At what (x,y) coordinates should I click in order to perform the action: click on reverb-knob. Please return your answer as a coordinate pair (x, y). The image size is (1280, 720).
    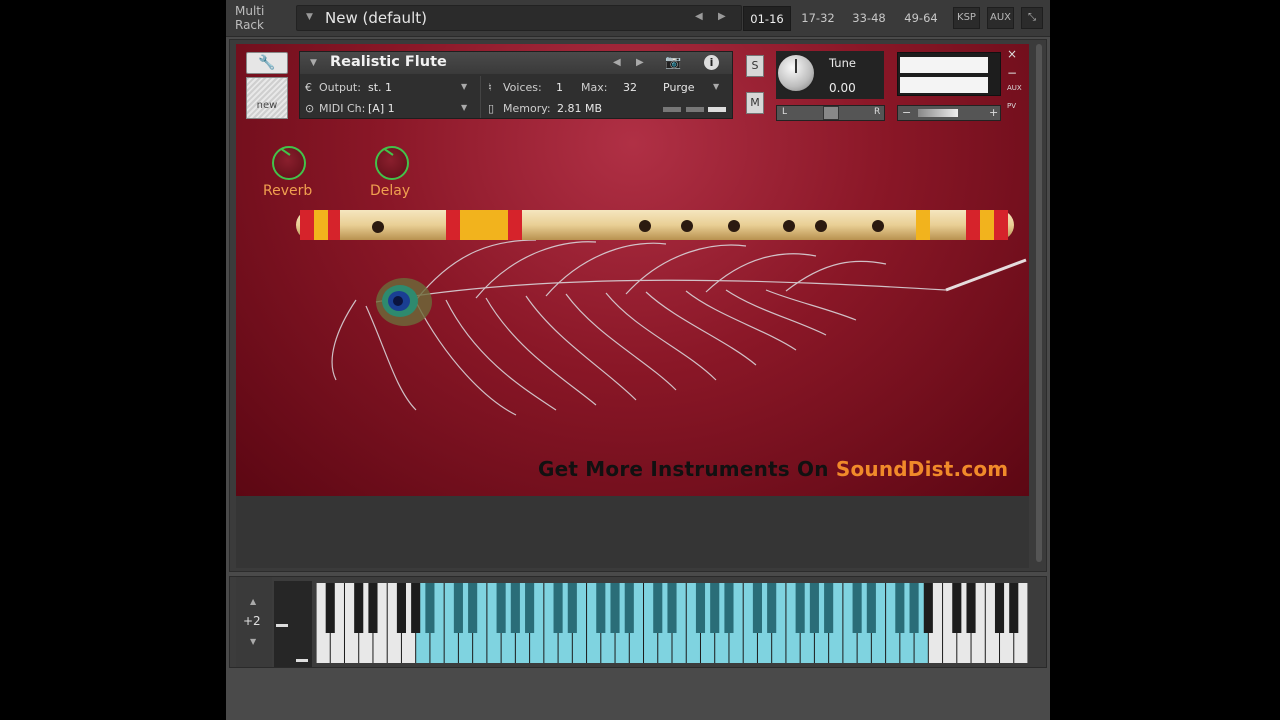
    Looking at the image, I should click on (289, 163).